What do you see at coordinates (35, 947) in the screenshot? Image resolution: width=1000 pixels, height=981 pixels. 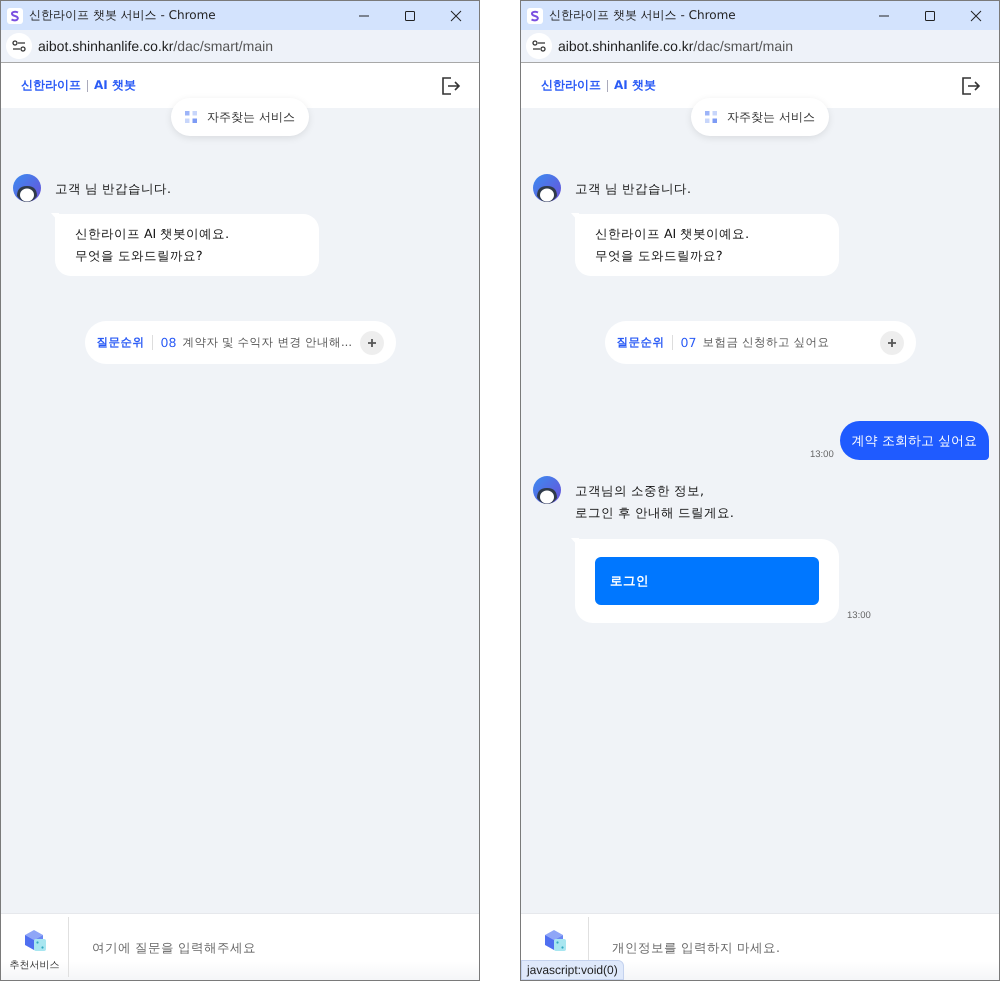 I see `recommended-services-button: 추천서비스` at bounding box center [35, 947].